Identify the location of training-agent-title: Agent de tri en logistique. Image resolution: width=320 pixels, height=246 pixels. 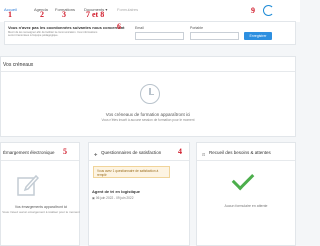
(116, 191).